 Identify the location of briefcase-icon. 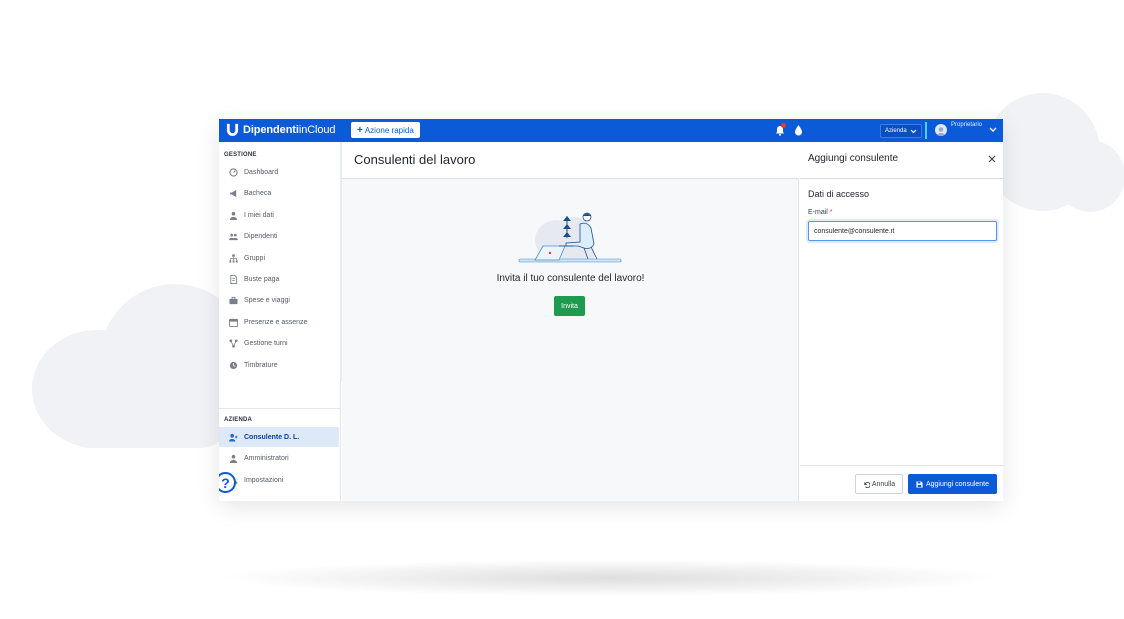
(233, 300).